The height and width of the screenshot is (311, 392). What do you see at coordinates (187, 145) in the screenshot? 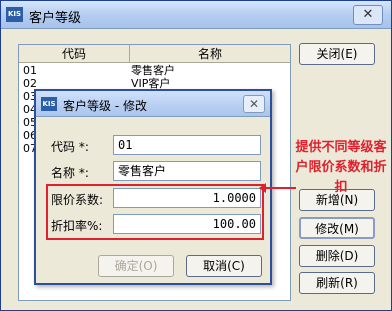
I see `code-field: 01` at bounding box center [187, 145].